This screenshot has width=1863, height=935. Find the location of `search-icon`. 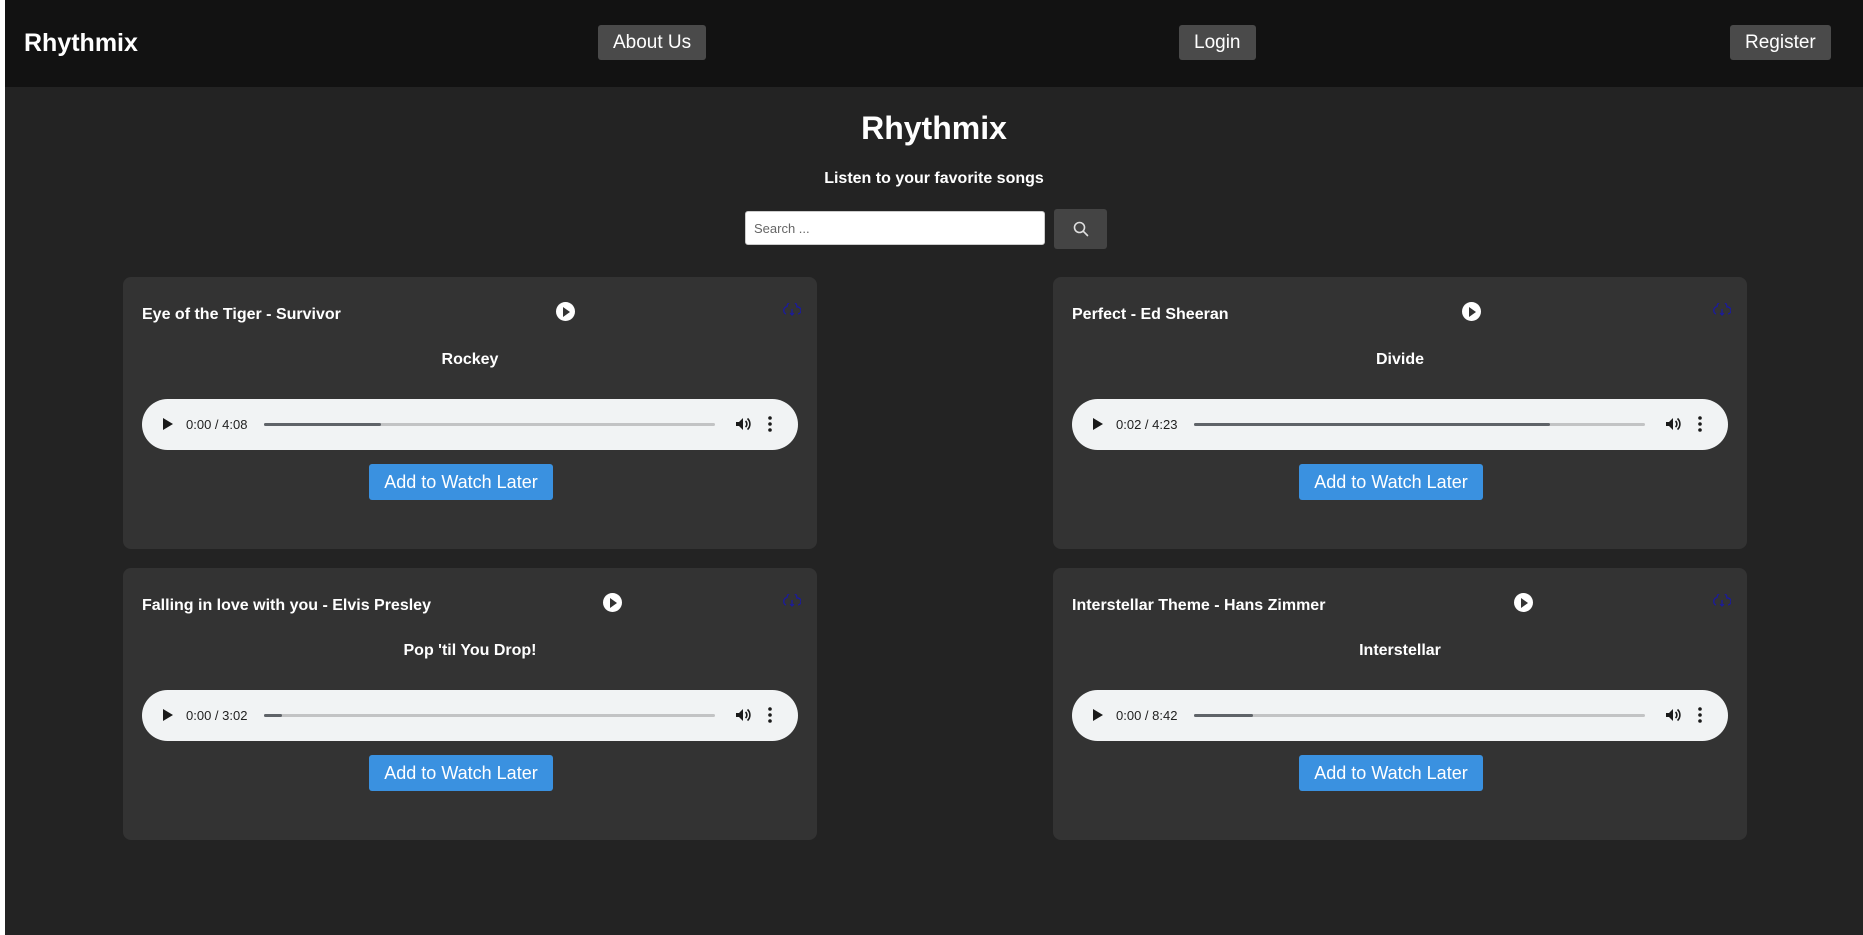

search-icon is located at coordinates (1080, 229).